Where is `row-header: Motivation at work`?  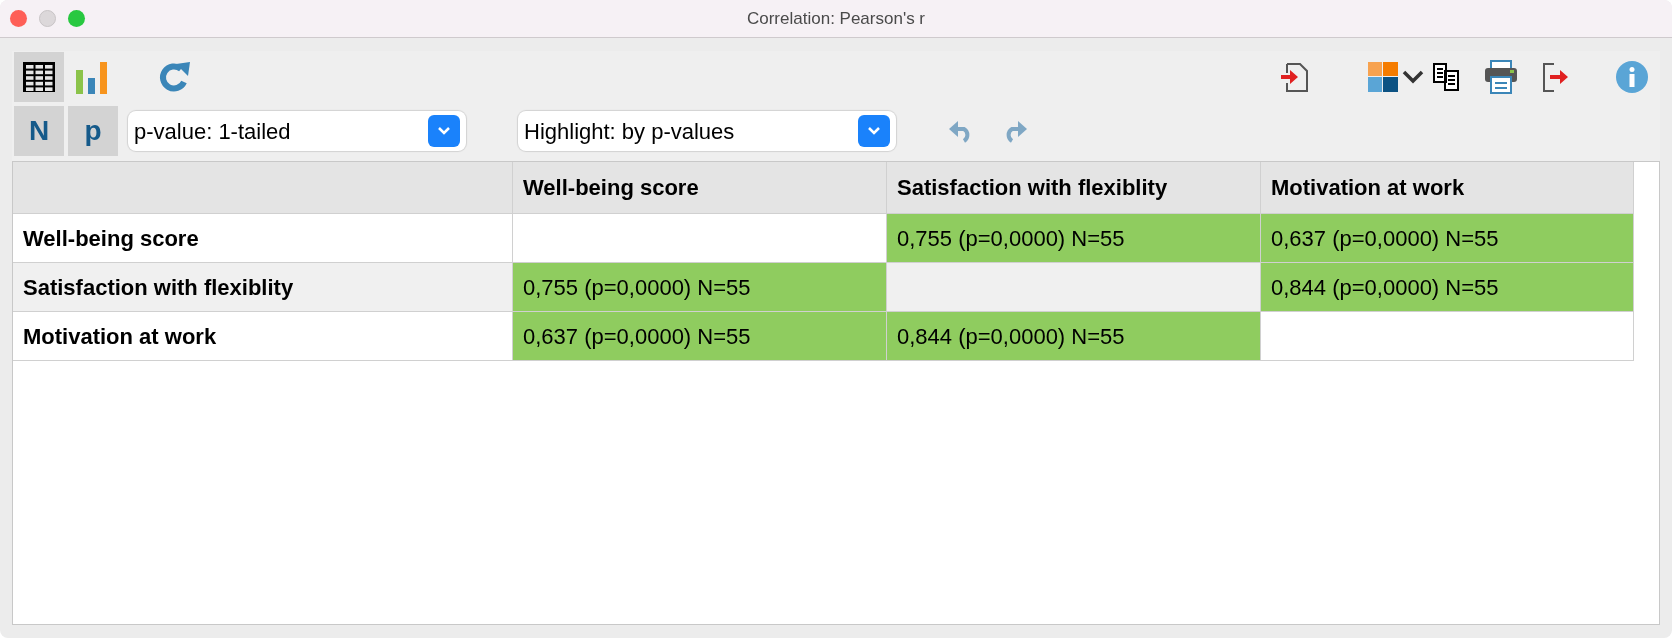
row-header: Motivation at work is located at coordinates (263, 336).